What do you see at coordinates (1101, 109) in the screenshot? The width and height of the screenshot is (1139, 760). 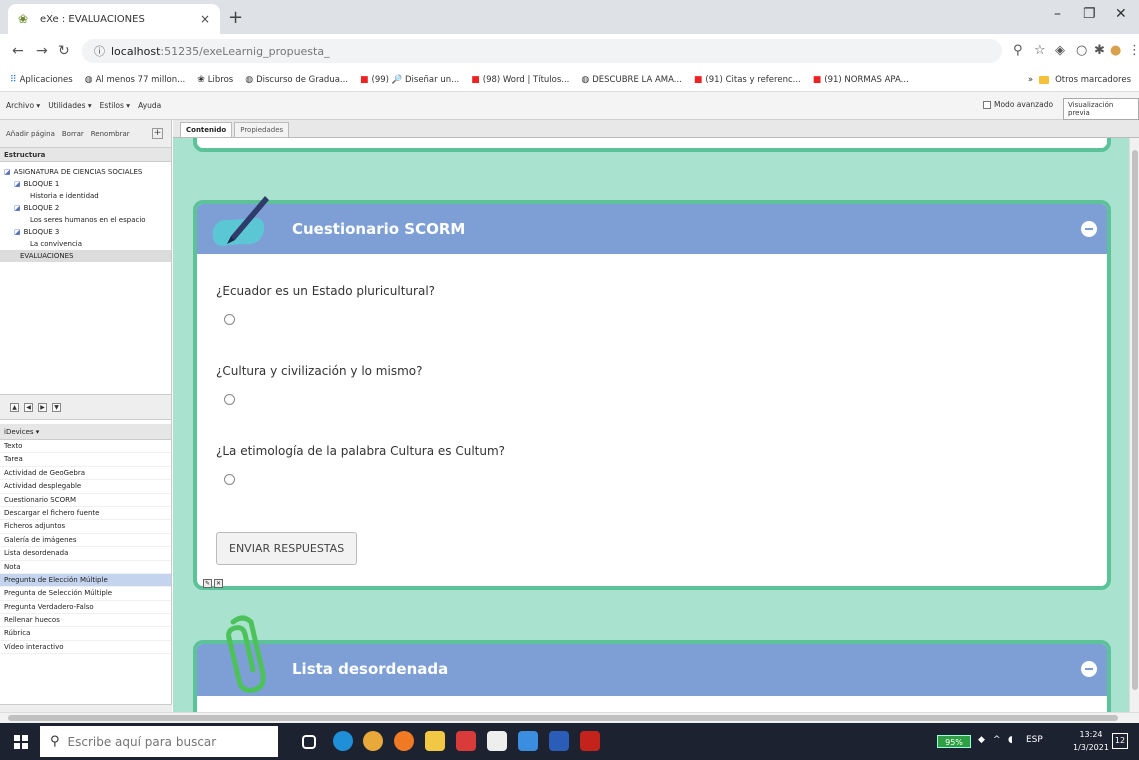 I see `preview-button: Visualización previa` at bounding box center [1101, 109].